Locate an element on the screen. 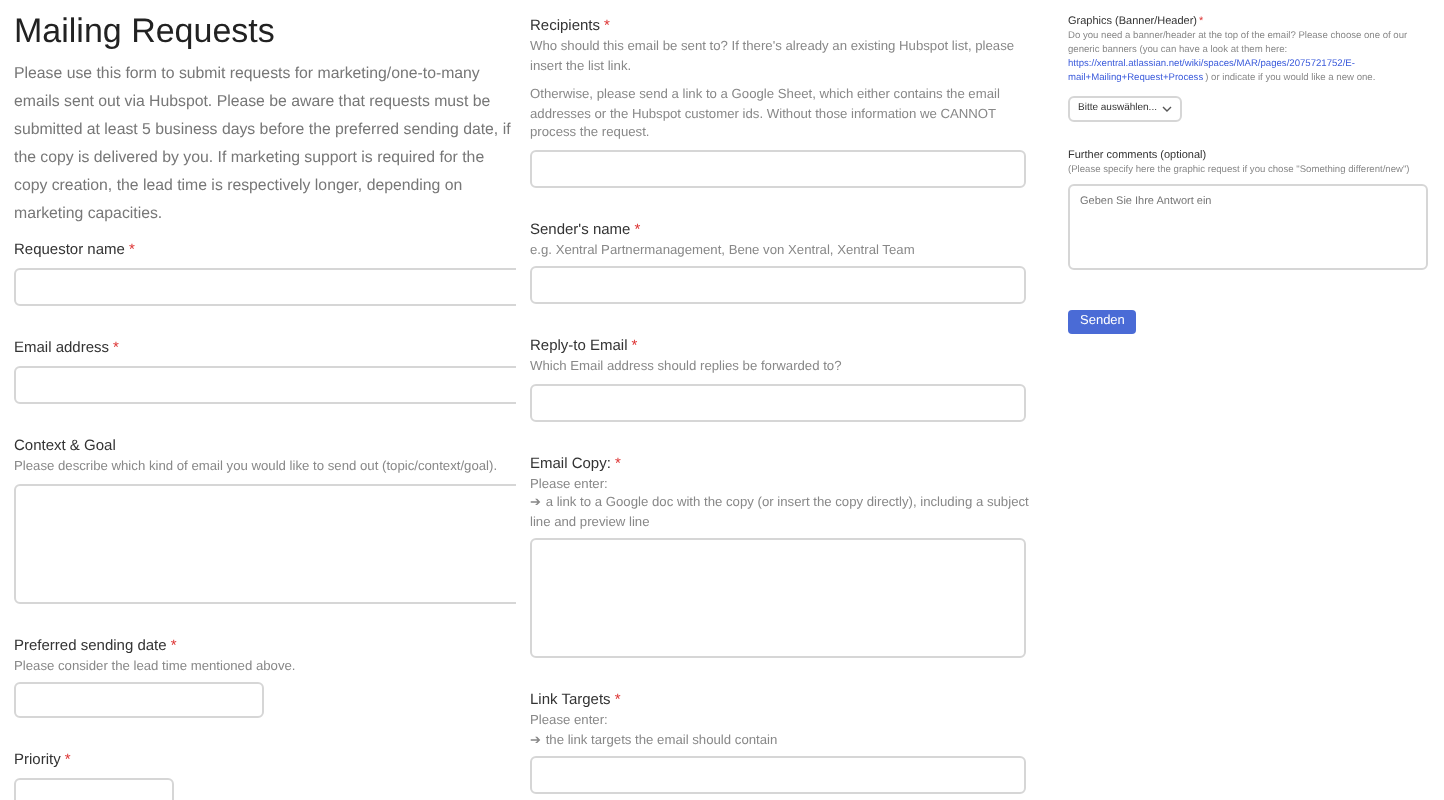  date-field is located at coordinates (139, 700).